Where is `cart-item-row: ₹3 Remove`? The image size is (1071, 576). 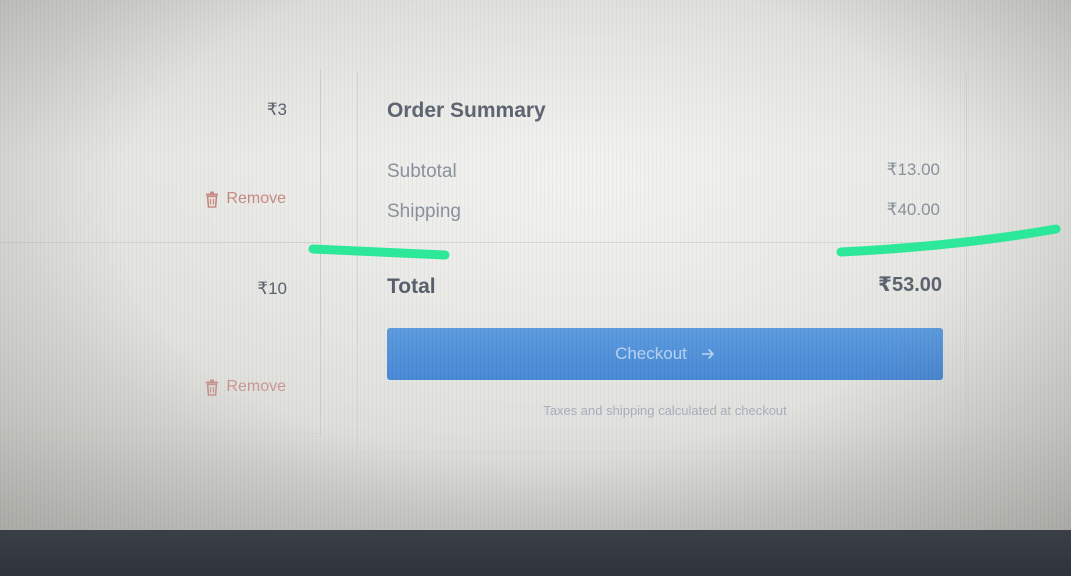
cart-item-row: ₹3 Remove is located at coordinates (160, 156).